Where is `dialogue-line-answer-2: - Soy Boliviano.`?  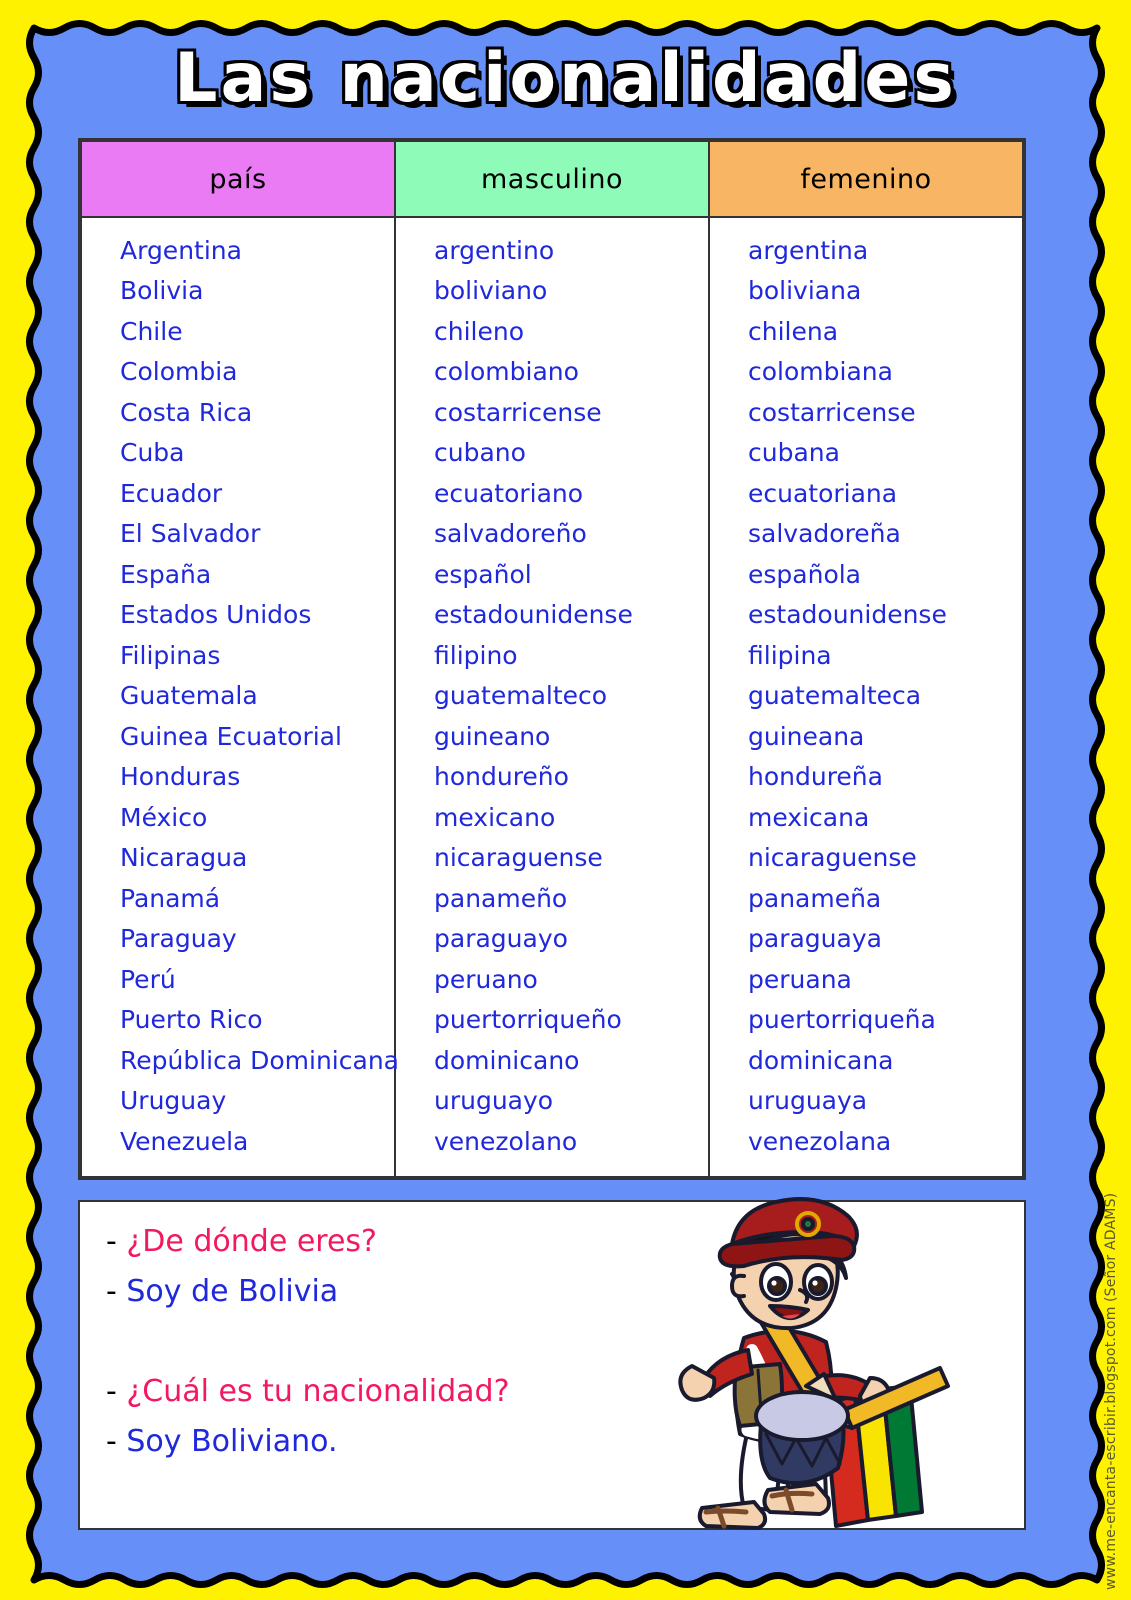
dialogue-line-answer-2: - Soy Boliviano. is located at coordinates (222, 1441).